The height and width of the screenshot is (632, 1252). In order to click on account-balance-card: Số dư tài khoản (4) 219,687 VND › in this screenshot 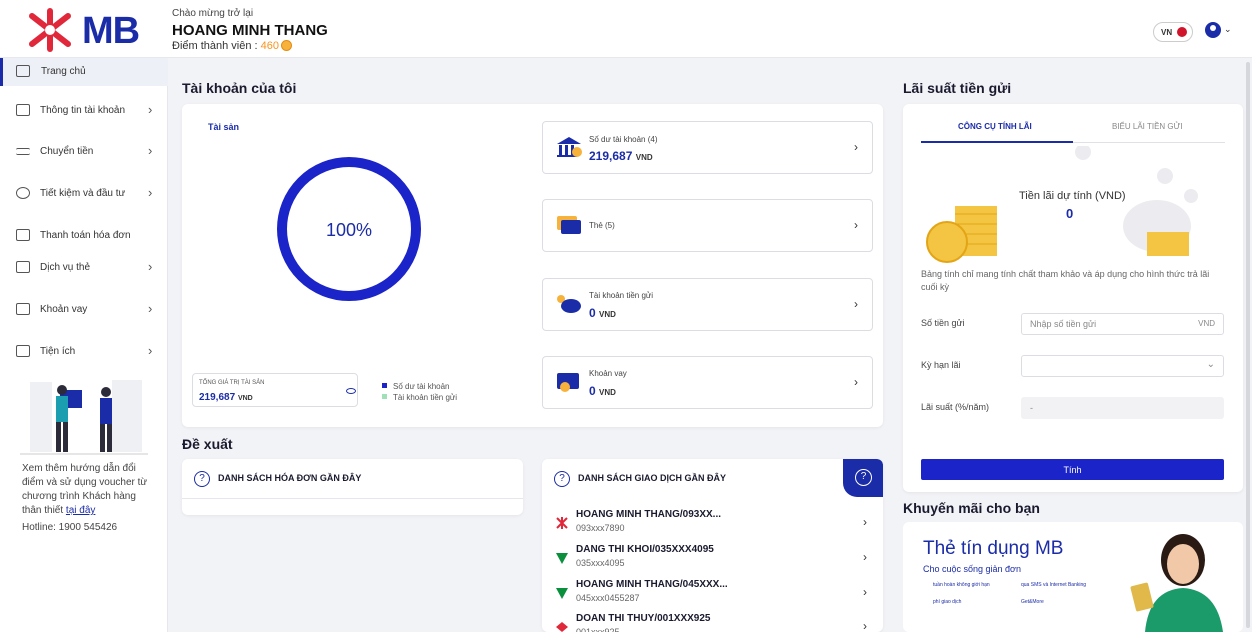, I will do `click(707, 147)`.